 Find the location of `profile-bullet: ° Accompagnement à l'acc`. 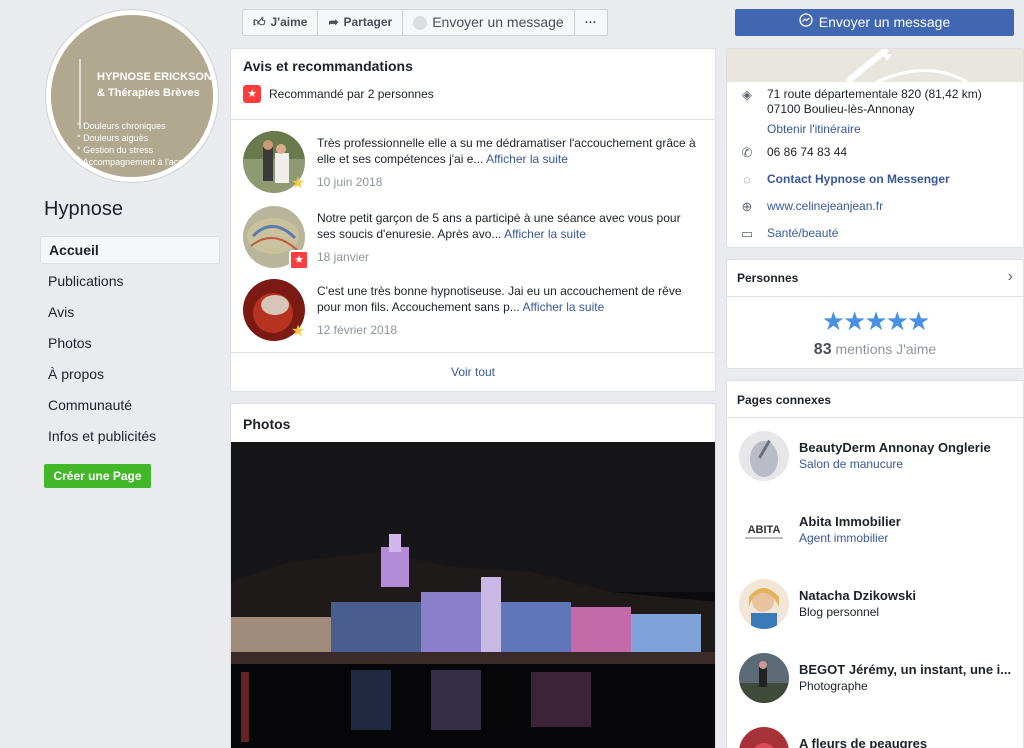

profile-bullet: ° Accompagnement à l'acc is located at coordinates (130, 162).